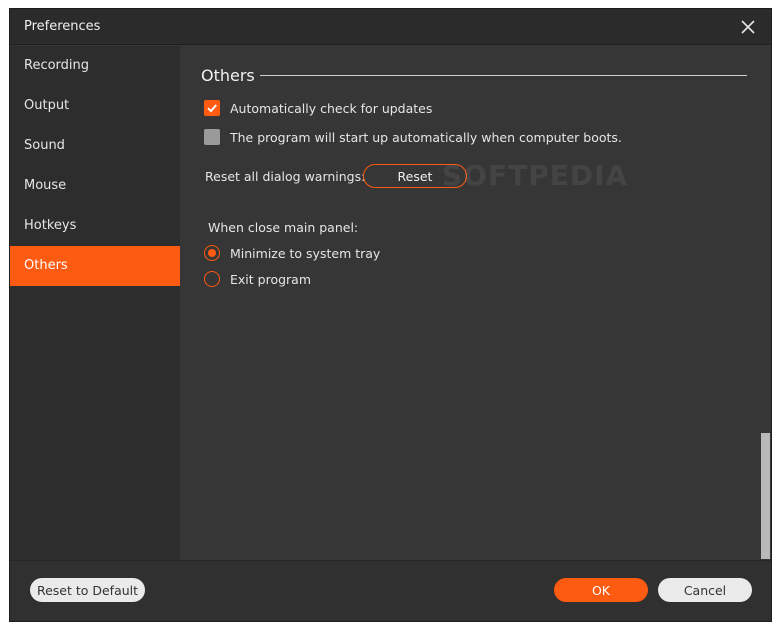 The height and width of the screenshot is (630, 780). I want to click on reset-to-default-button: Reset to Default, so click(87, 590).